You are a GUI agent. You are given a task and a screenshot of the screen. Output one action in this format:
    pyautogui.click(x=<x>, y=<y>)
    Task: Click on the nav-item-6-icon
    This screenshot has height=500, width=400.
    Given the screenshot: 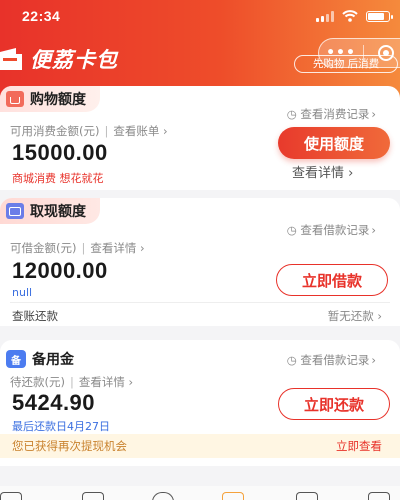 What is the action you would take?
    pyautogui.click(x=379, y=496)
    